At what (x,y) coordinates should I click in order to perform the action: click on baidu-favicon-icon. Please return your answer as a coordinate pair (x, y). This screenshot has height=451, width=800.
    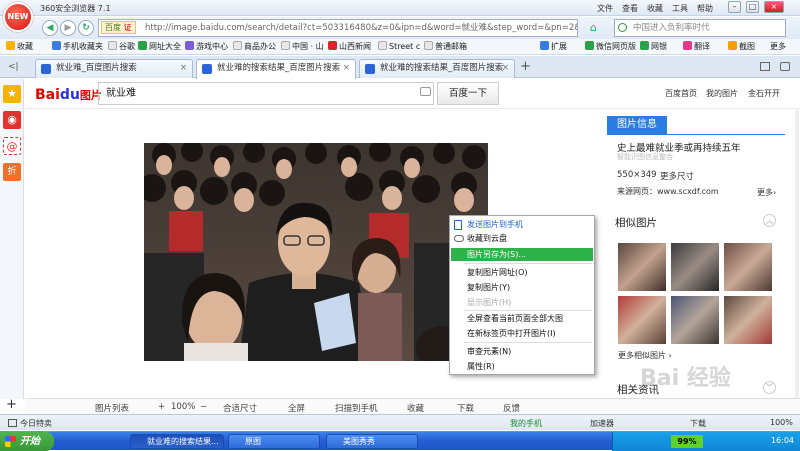
    Looking at the image, I should click on (46, 69).